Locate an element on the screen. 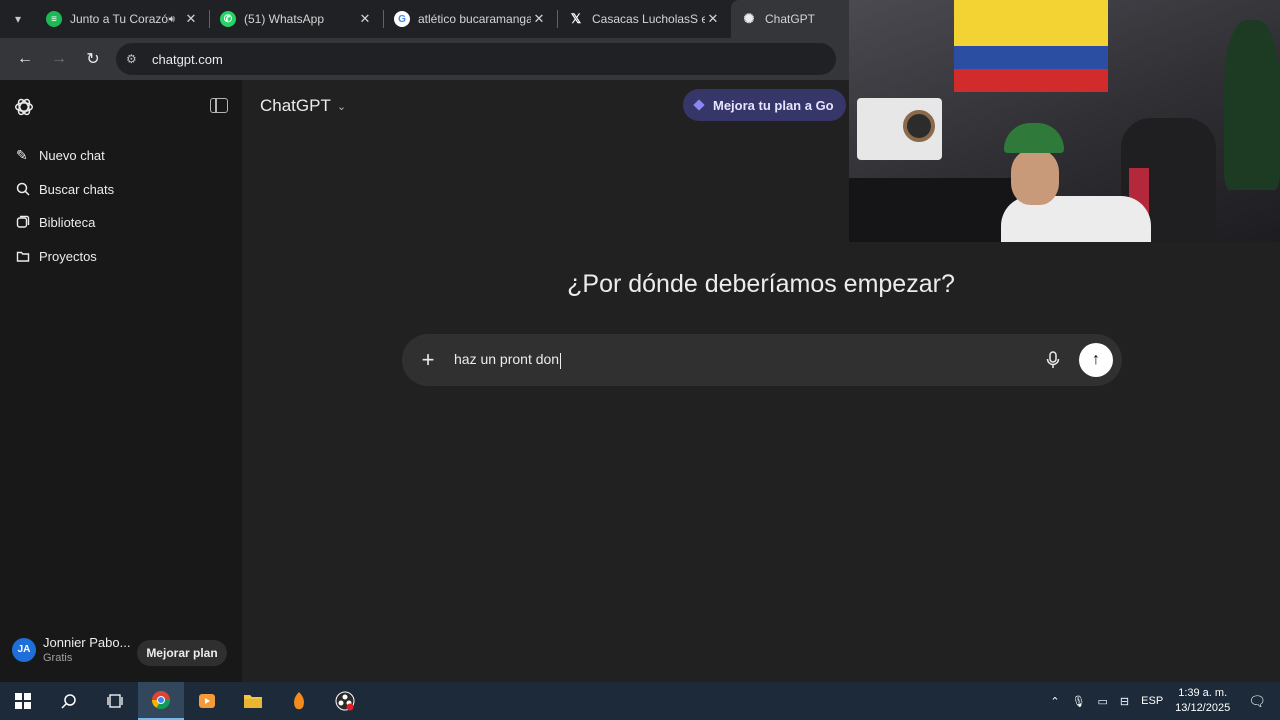 The height and width of the screenshot is (720, 1280). obs-icon is located at coordinates (345, 701).